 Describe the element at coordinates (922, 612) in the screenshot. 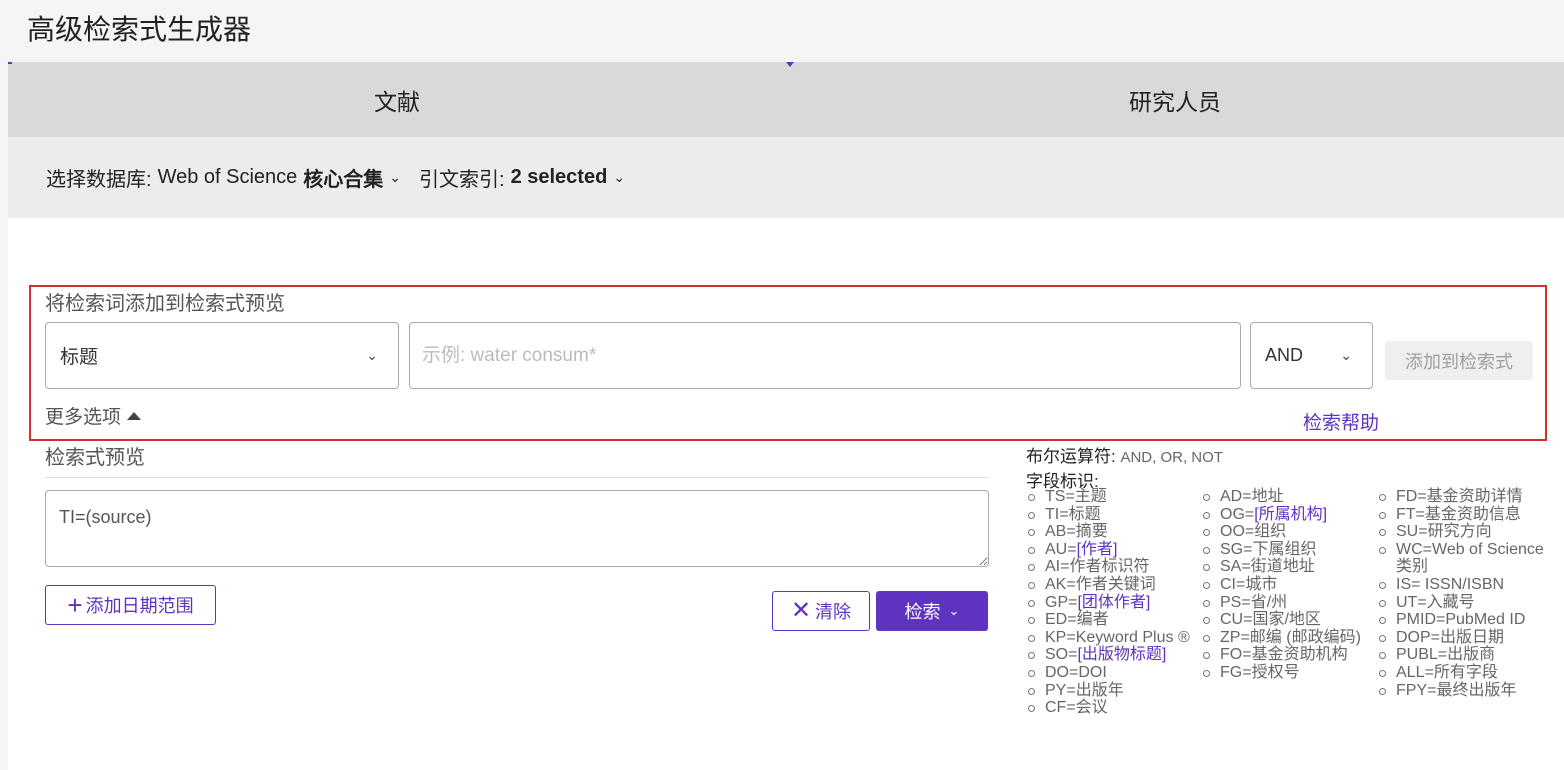

I see `search-label: 检索` at that location.